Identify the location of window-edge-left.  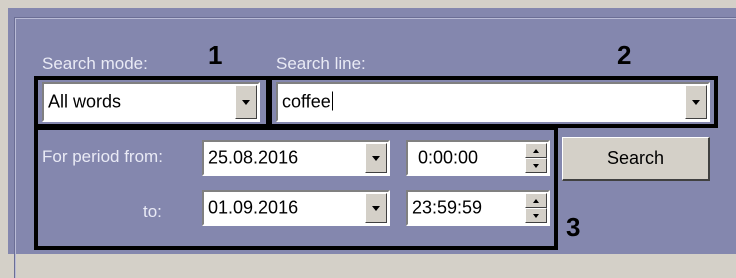
(4, 127).